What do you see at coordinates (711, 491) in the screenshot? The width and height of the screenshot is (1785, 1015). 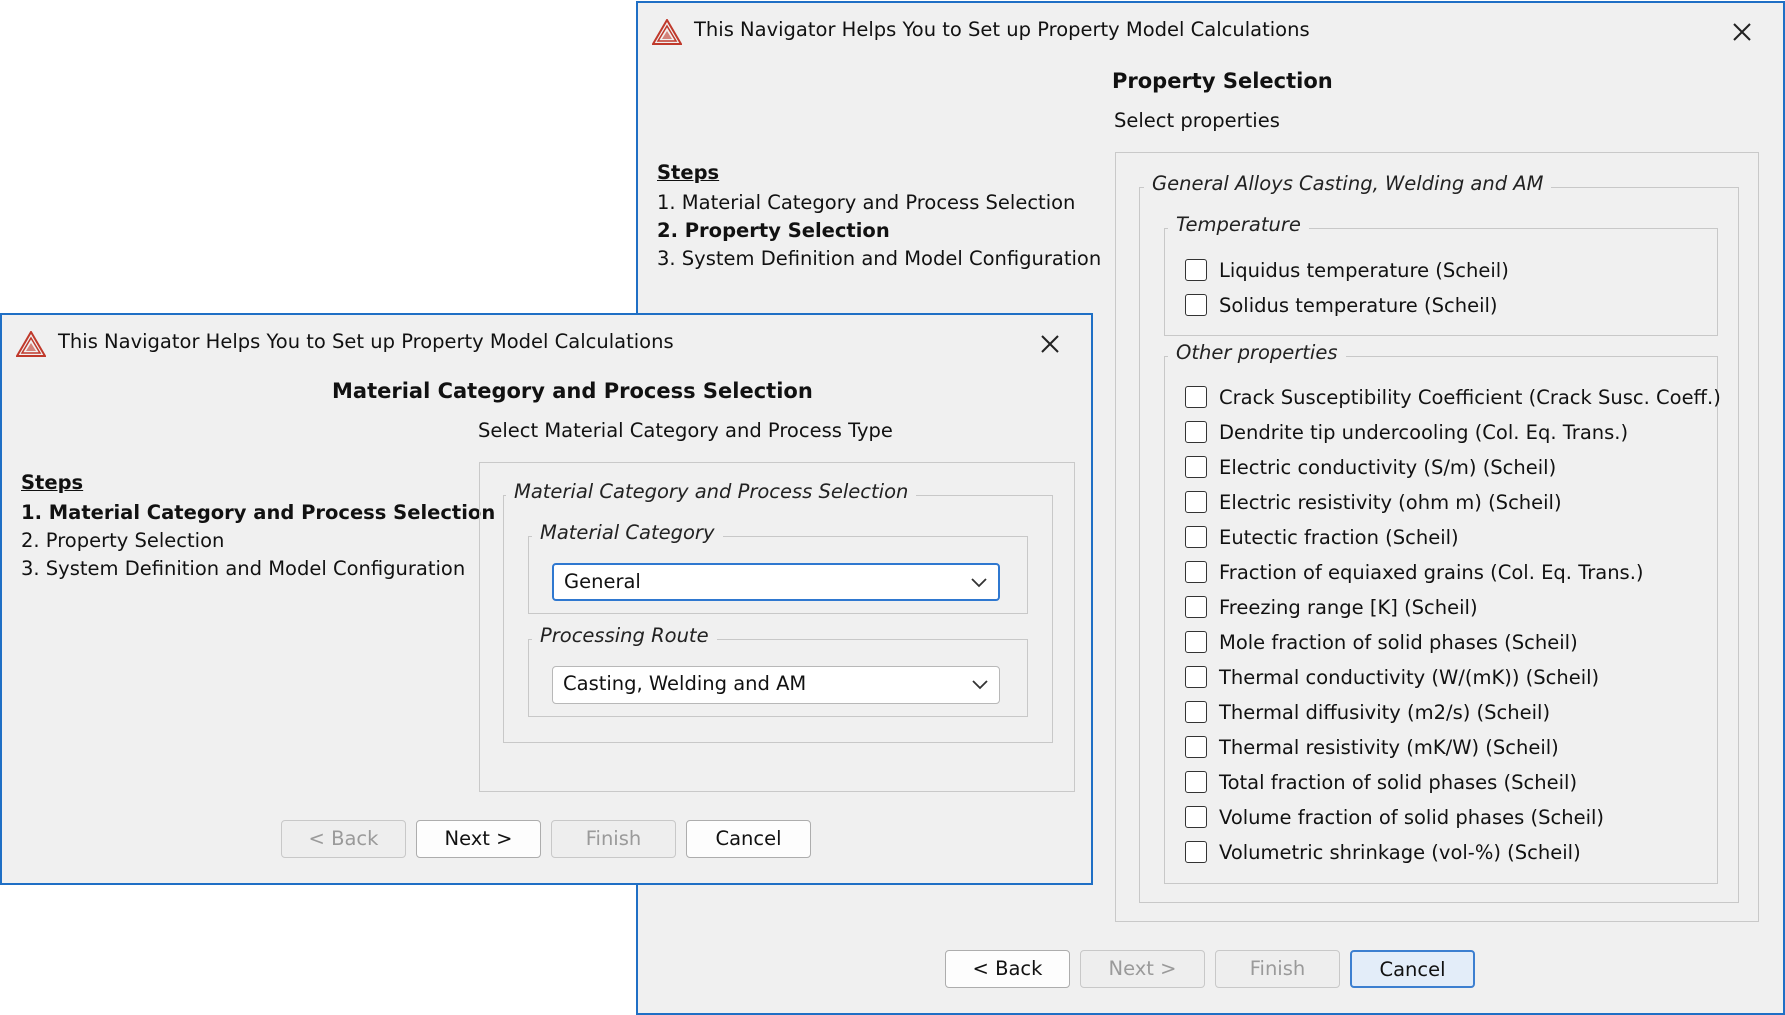 I see `group-label: Material Category and Process Selection` at bounding box center [711, 491].